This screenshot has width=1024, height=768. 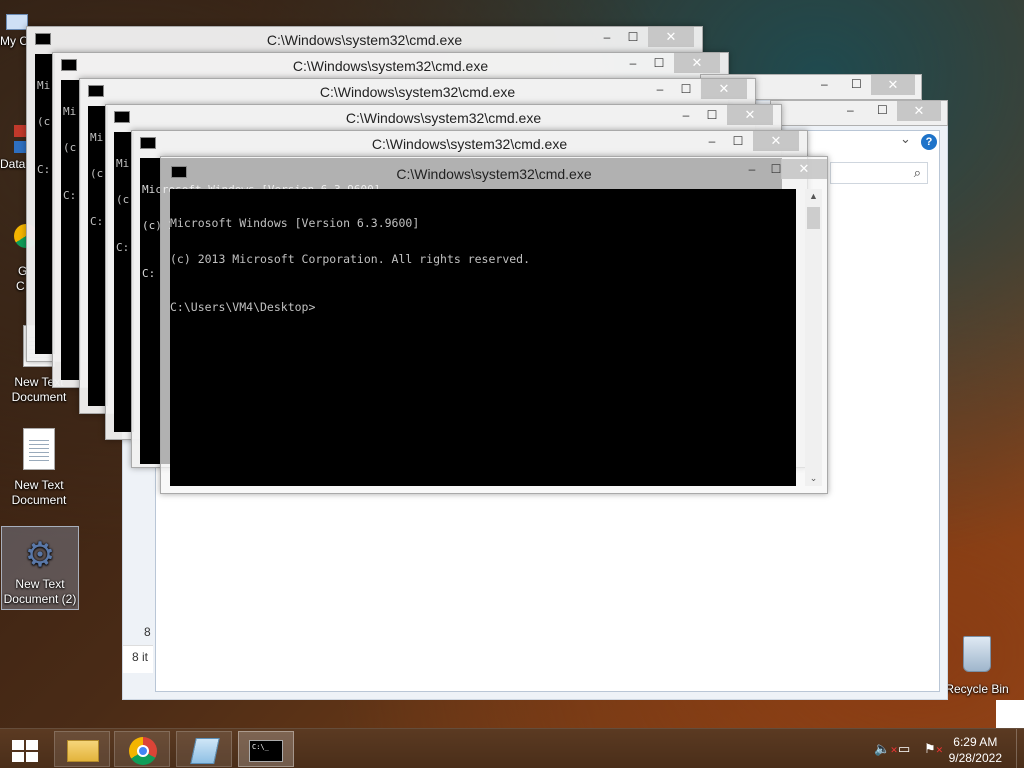 I want to click on desktop-icon-new-text-document-3: ⚙ New Text Document (2), so click(x=40, y=568).